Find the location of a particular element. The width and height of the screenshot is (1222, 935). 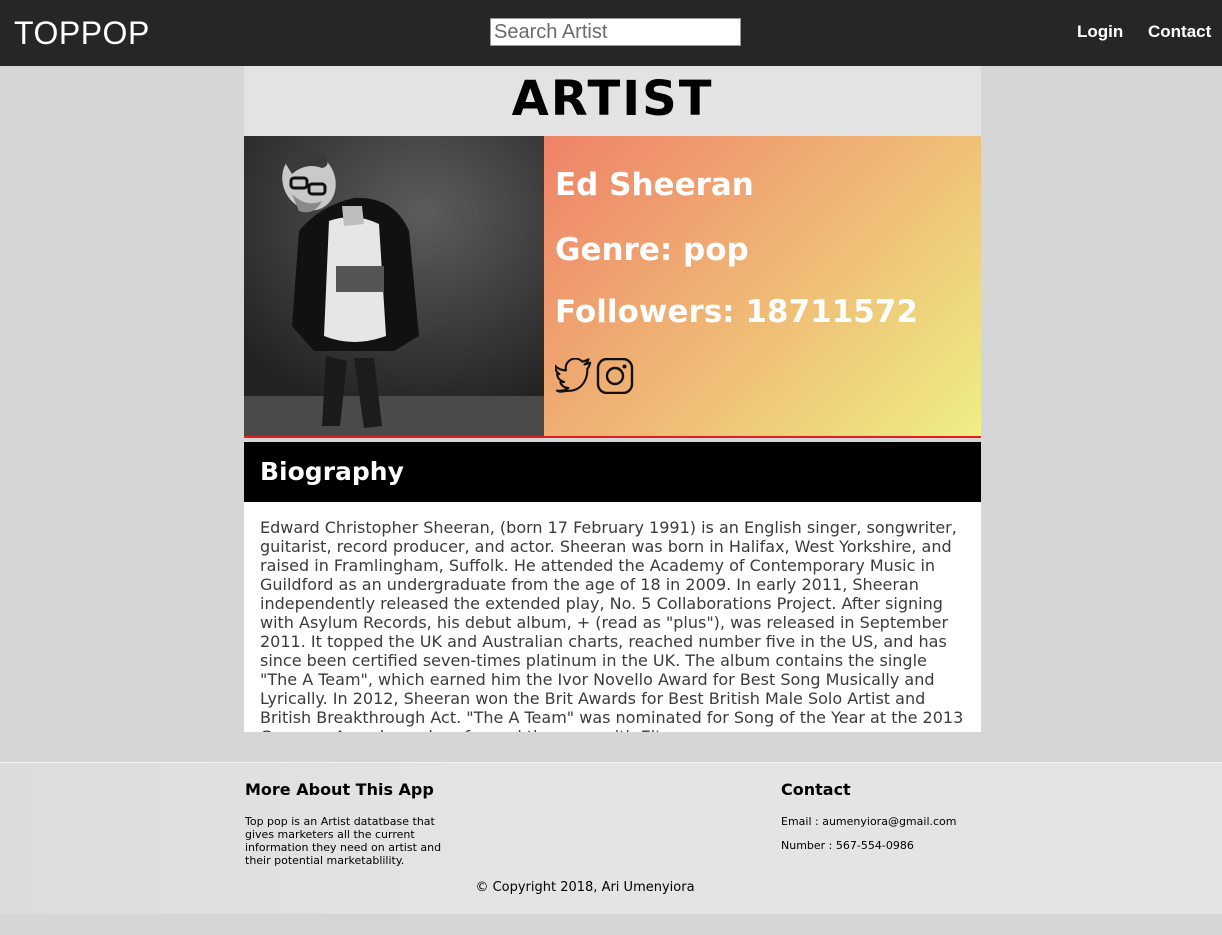

instagram-icon is located at coordinates (615, 376).